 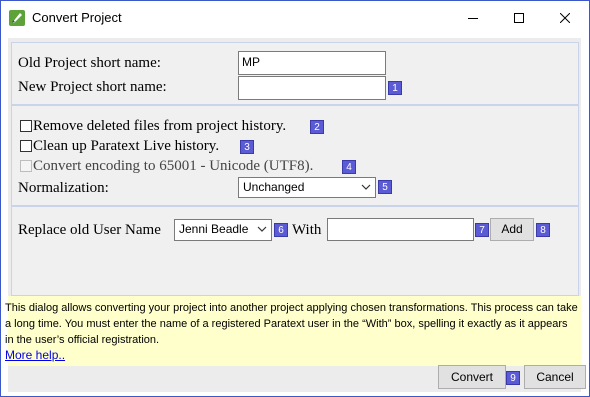 What do you see at coordinates (247, 147) in the screenshot?
I see `marker-3: 3` at bounding box center [247, 147].